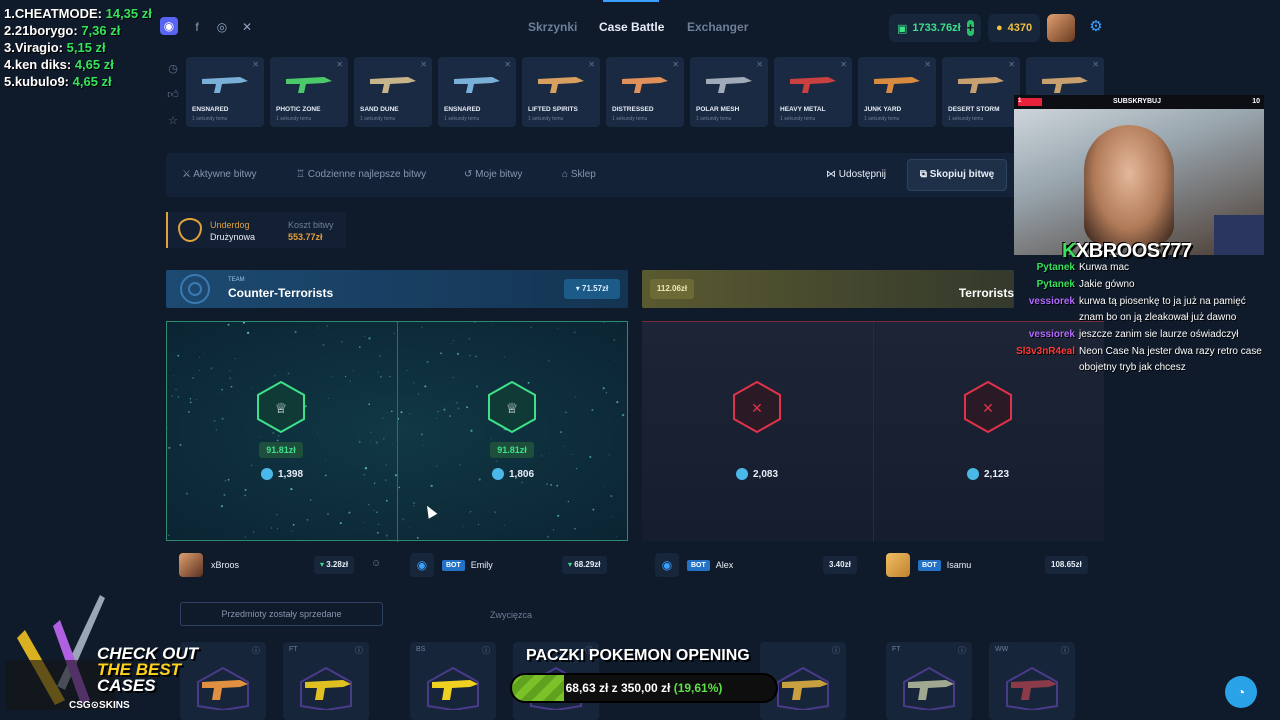 The image size is (1280, 720). Describe the element at coordinates (282, 474) in the screenshot. I see `slot-ticket: 1,398` at that location.